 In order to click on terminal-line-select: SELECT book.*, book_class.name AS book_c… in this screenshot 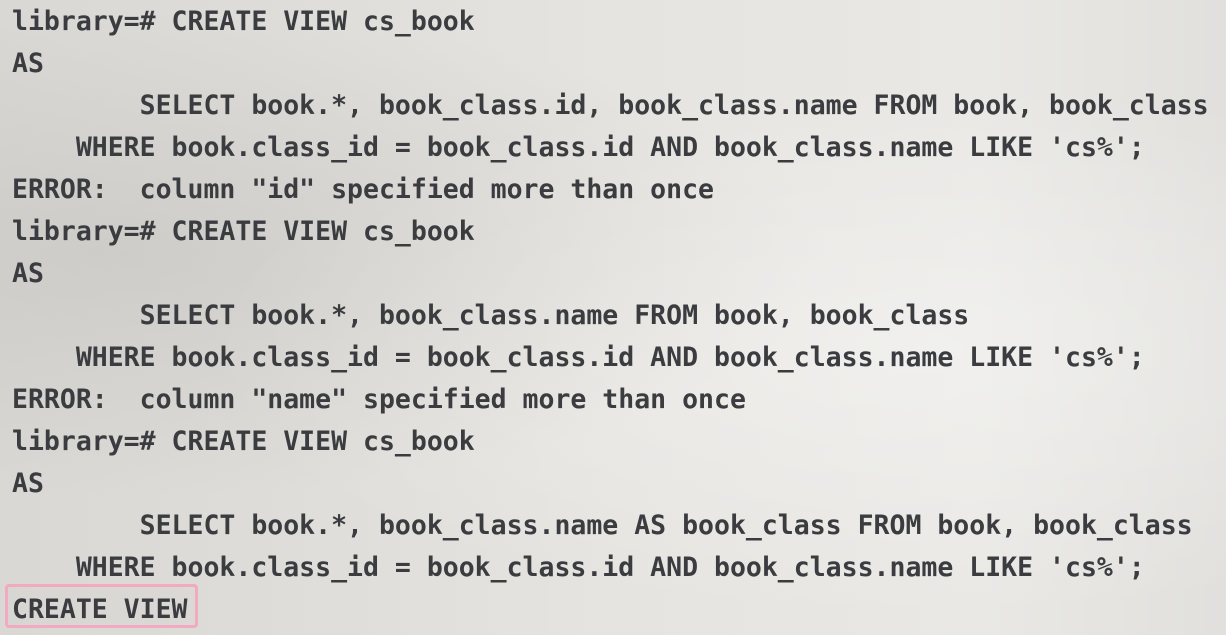, I will do `click(602, 525)`.